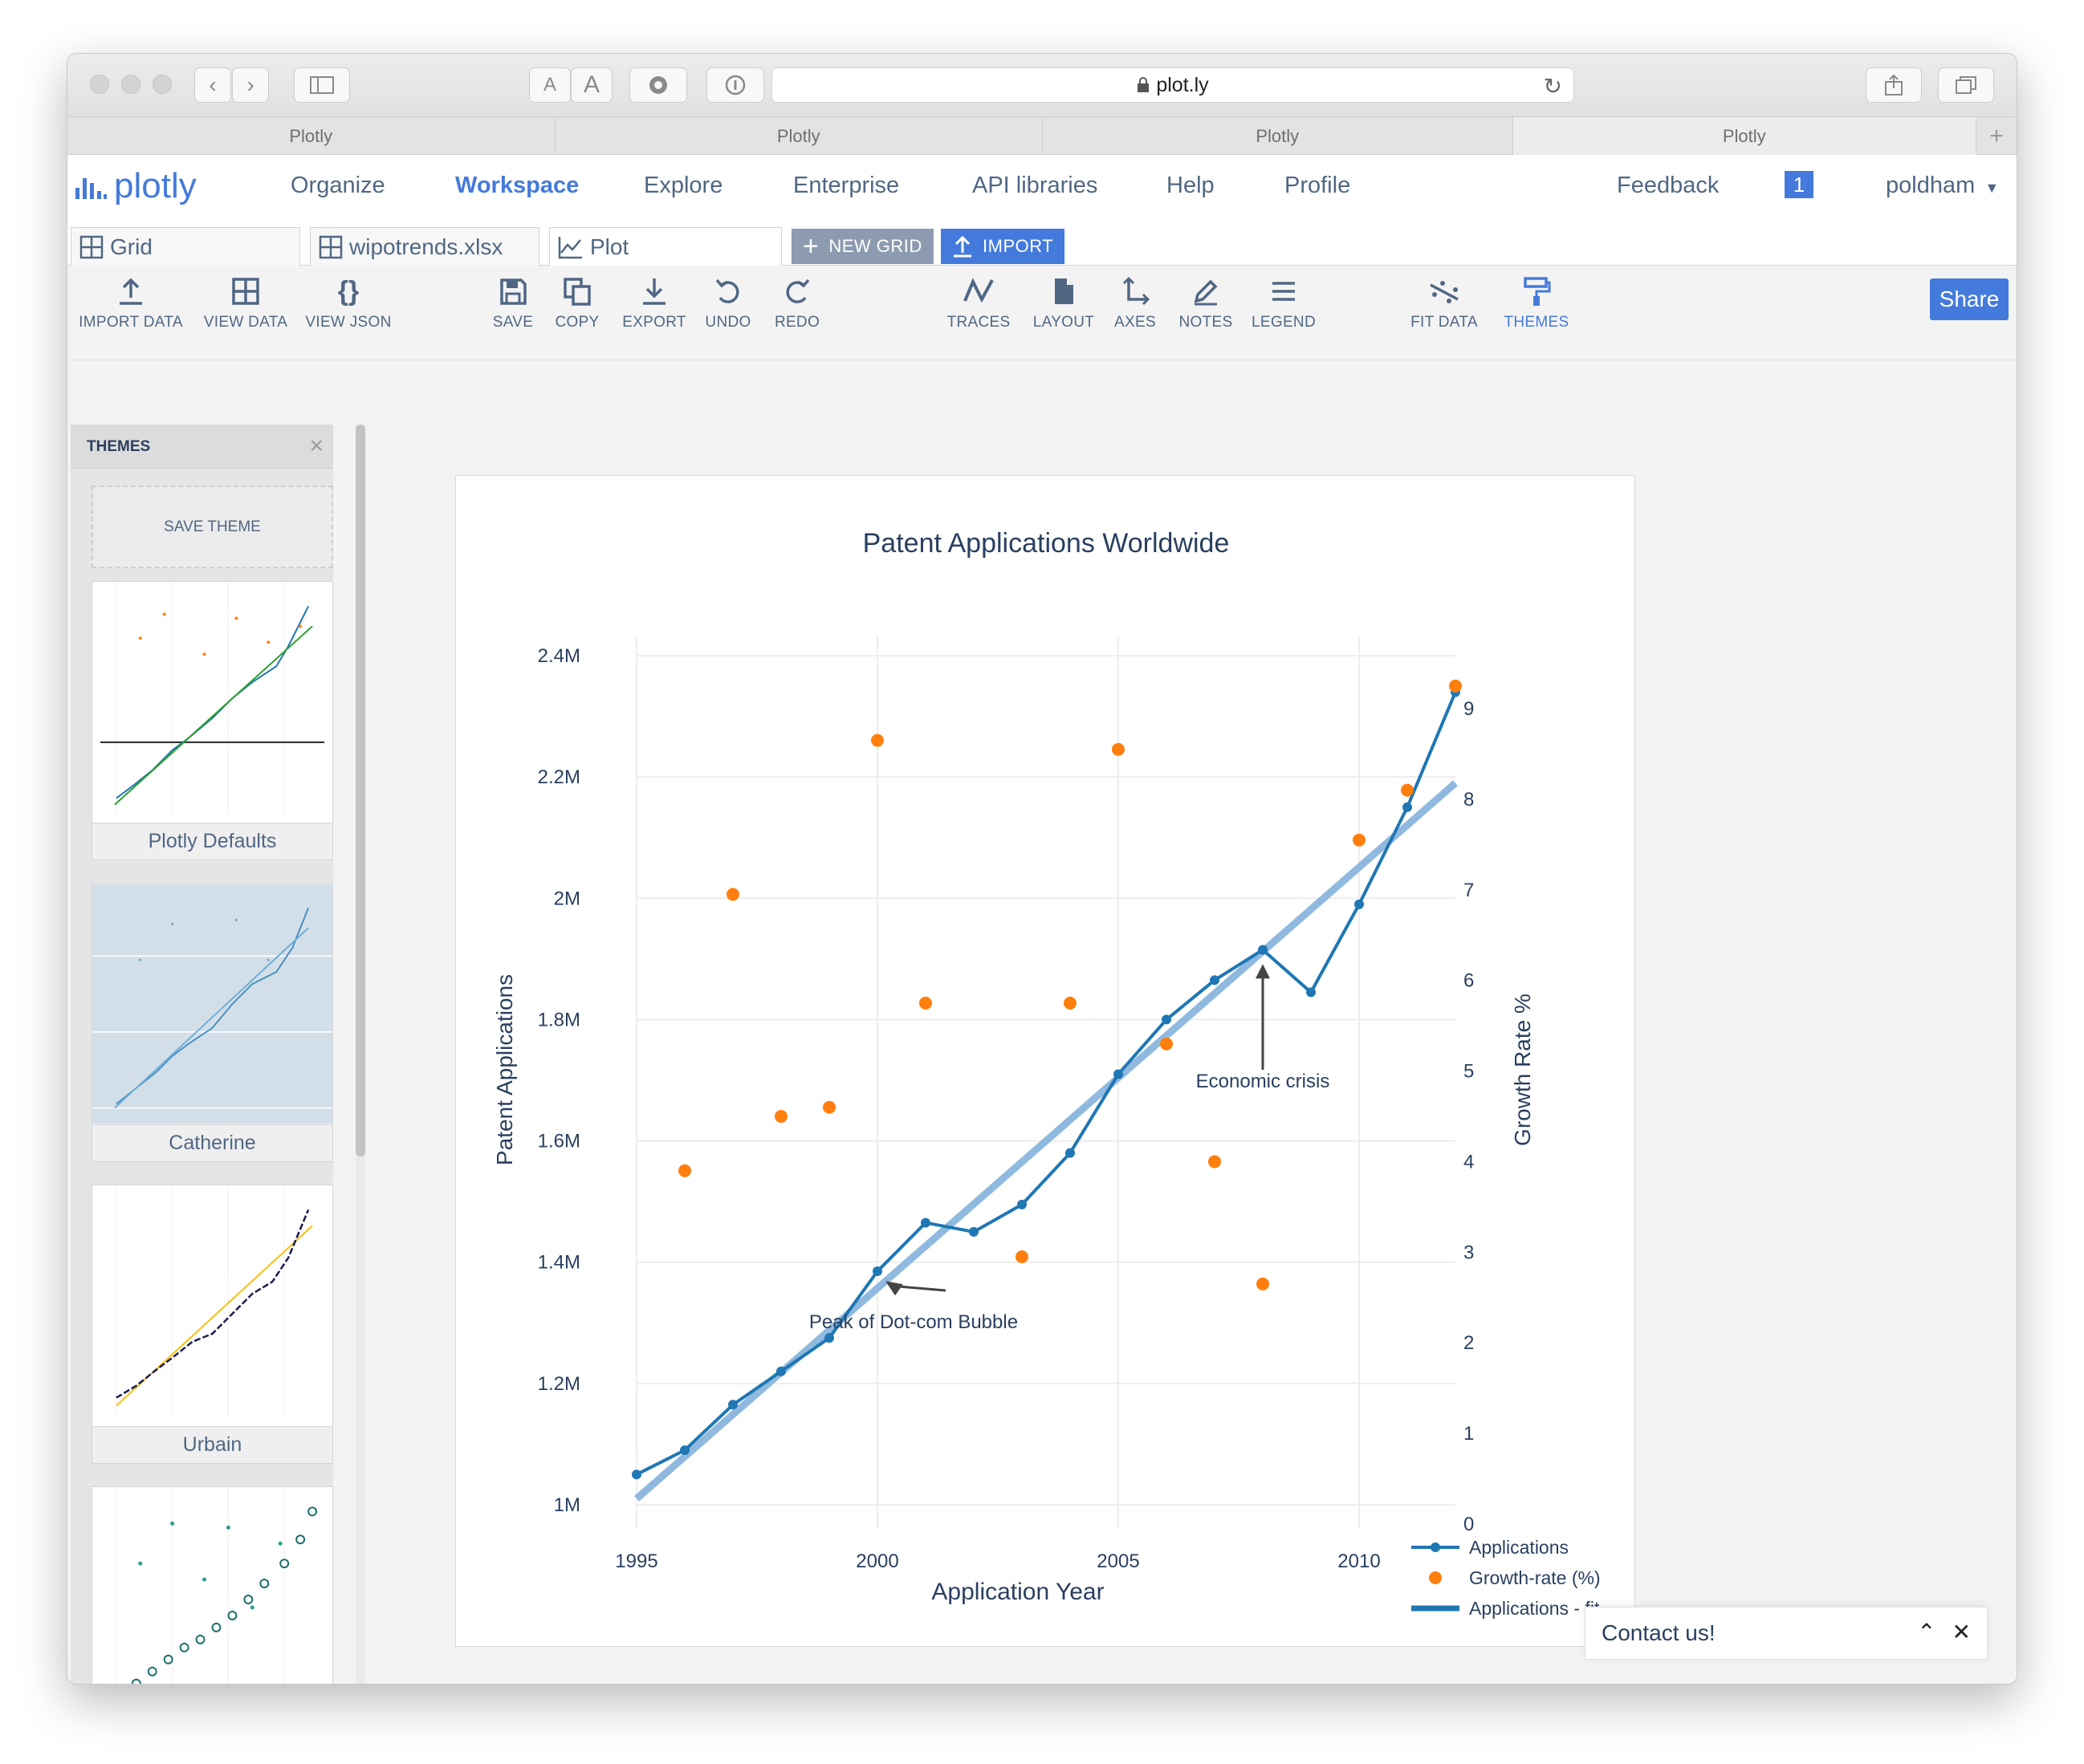 Image resolution: width=2084 pixels, height=1764 pixels. I want to click on y-tick-label: 1.8M, so click(559, 1019).